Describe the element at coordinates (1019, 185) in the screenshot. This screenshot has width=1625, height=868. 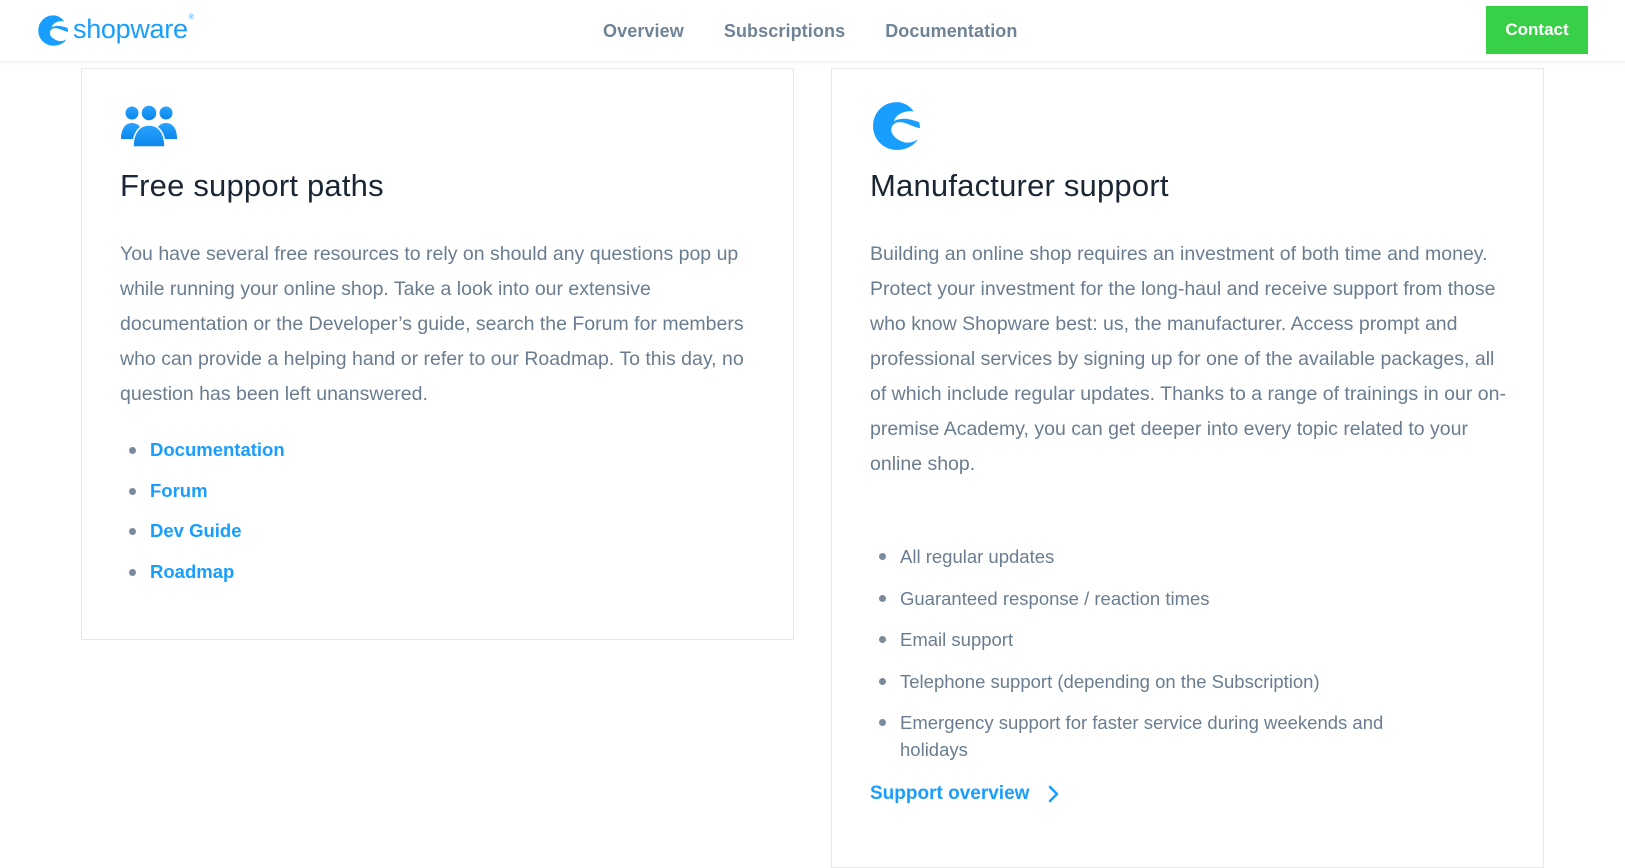
I see `card-title: Manufacturer support` at that location.